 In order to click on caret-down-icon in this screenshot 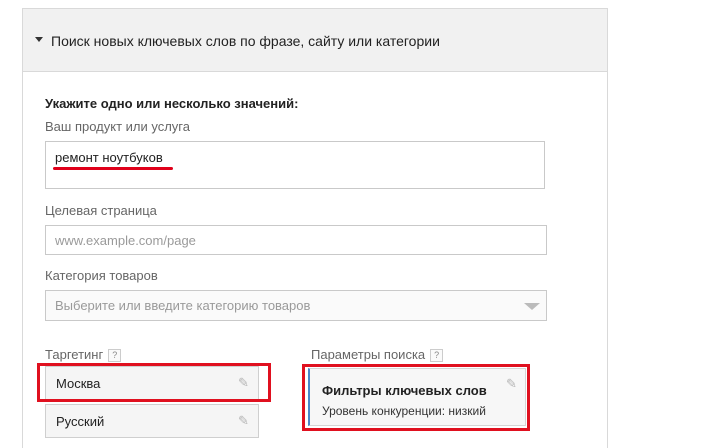, I will do `click(39, 39)`.